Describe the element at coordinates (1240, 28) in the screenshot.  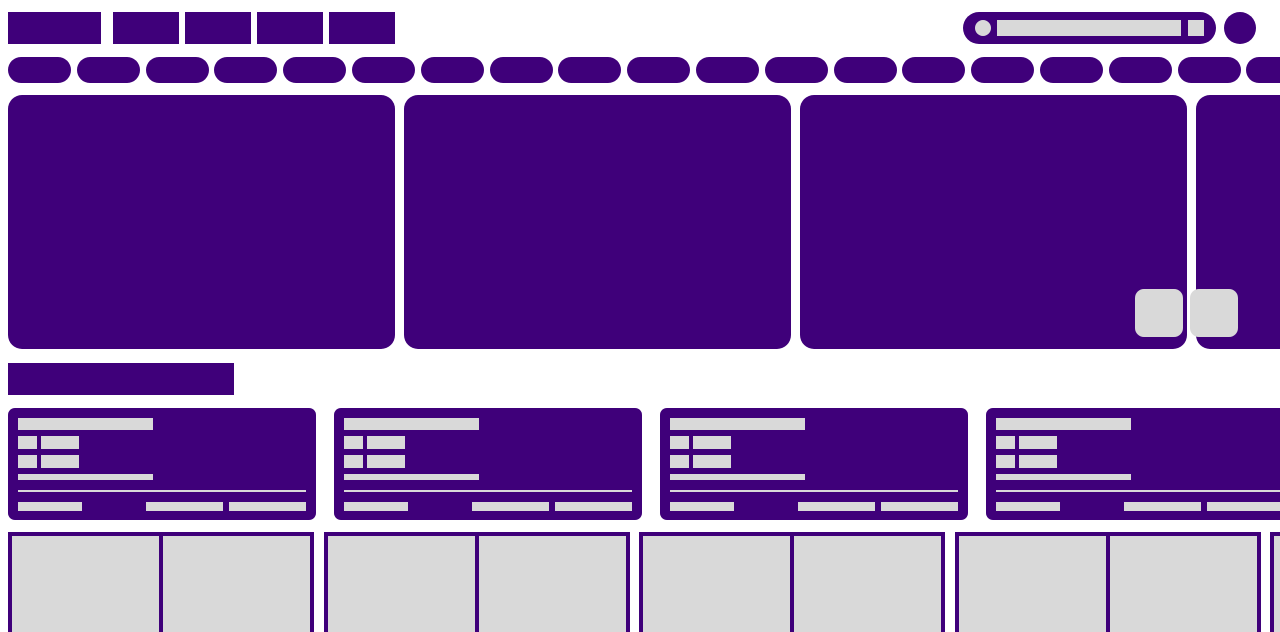
I see `avatar` at that location.